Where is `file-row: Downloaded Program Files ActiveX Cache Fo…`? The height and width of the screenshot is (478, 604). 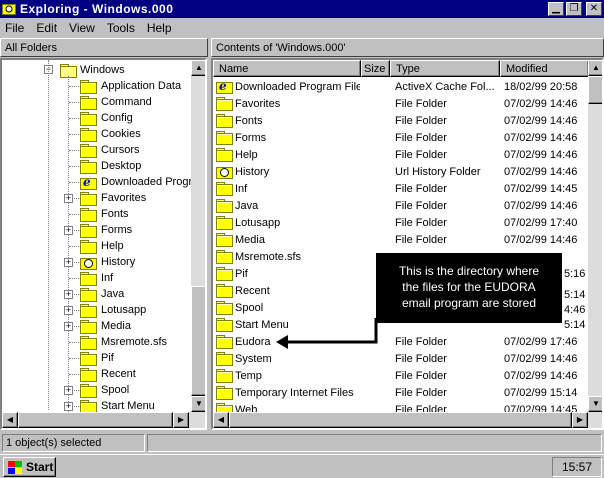
file-row: Downloaded Program Files ActiveX Cache Fo… is located at coordinates (401, 86).